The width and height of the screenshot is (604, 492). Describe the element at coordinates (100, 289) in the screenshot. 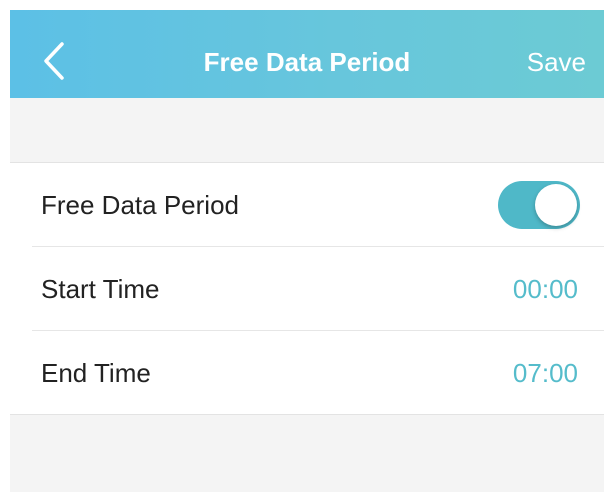

I see `start-time-label: Start Time` at that location.